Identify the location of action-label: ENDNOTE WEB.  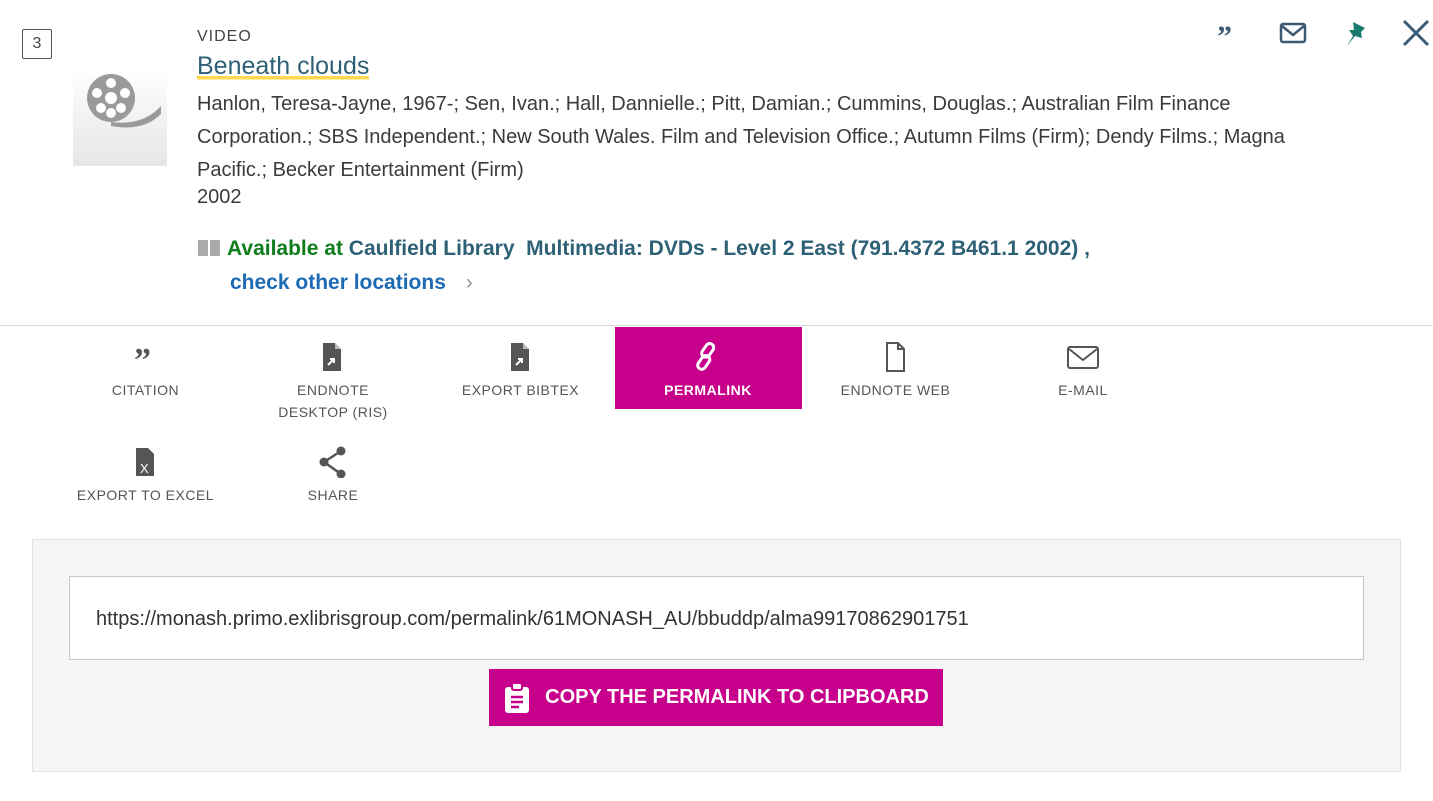
(895, 390).